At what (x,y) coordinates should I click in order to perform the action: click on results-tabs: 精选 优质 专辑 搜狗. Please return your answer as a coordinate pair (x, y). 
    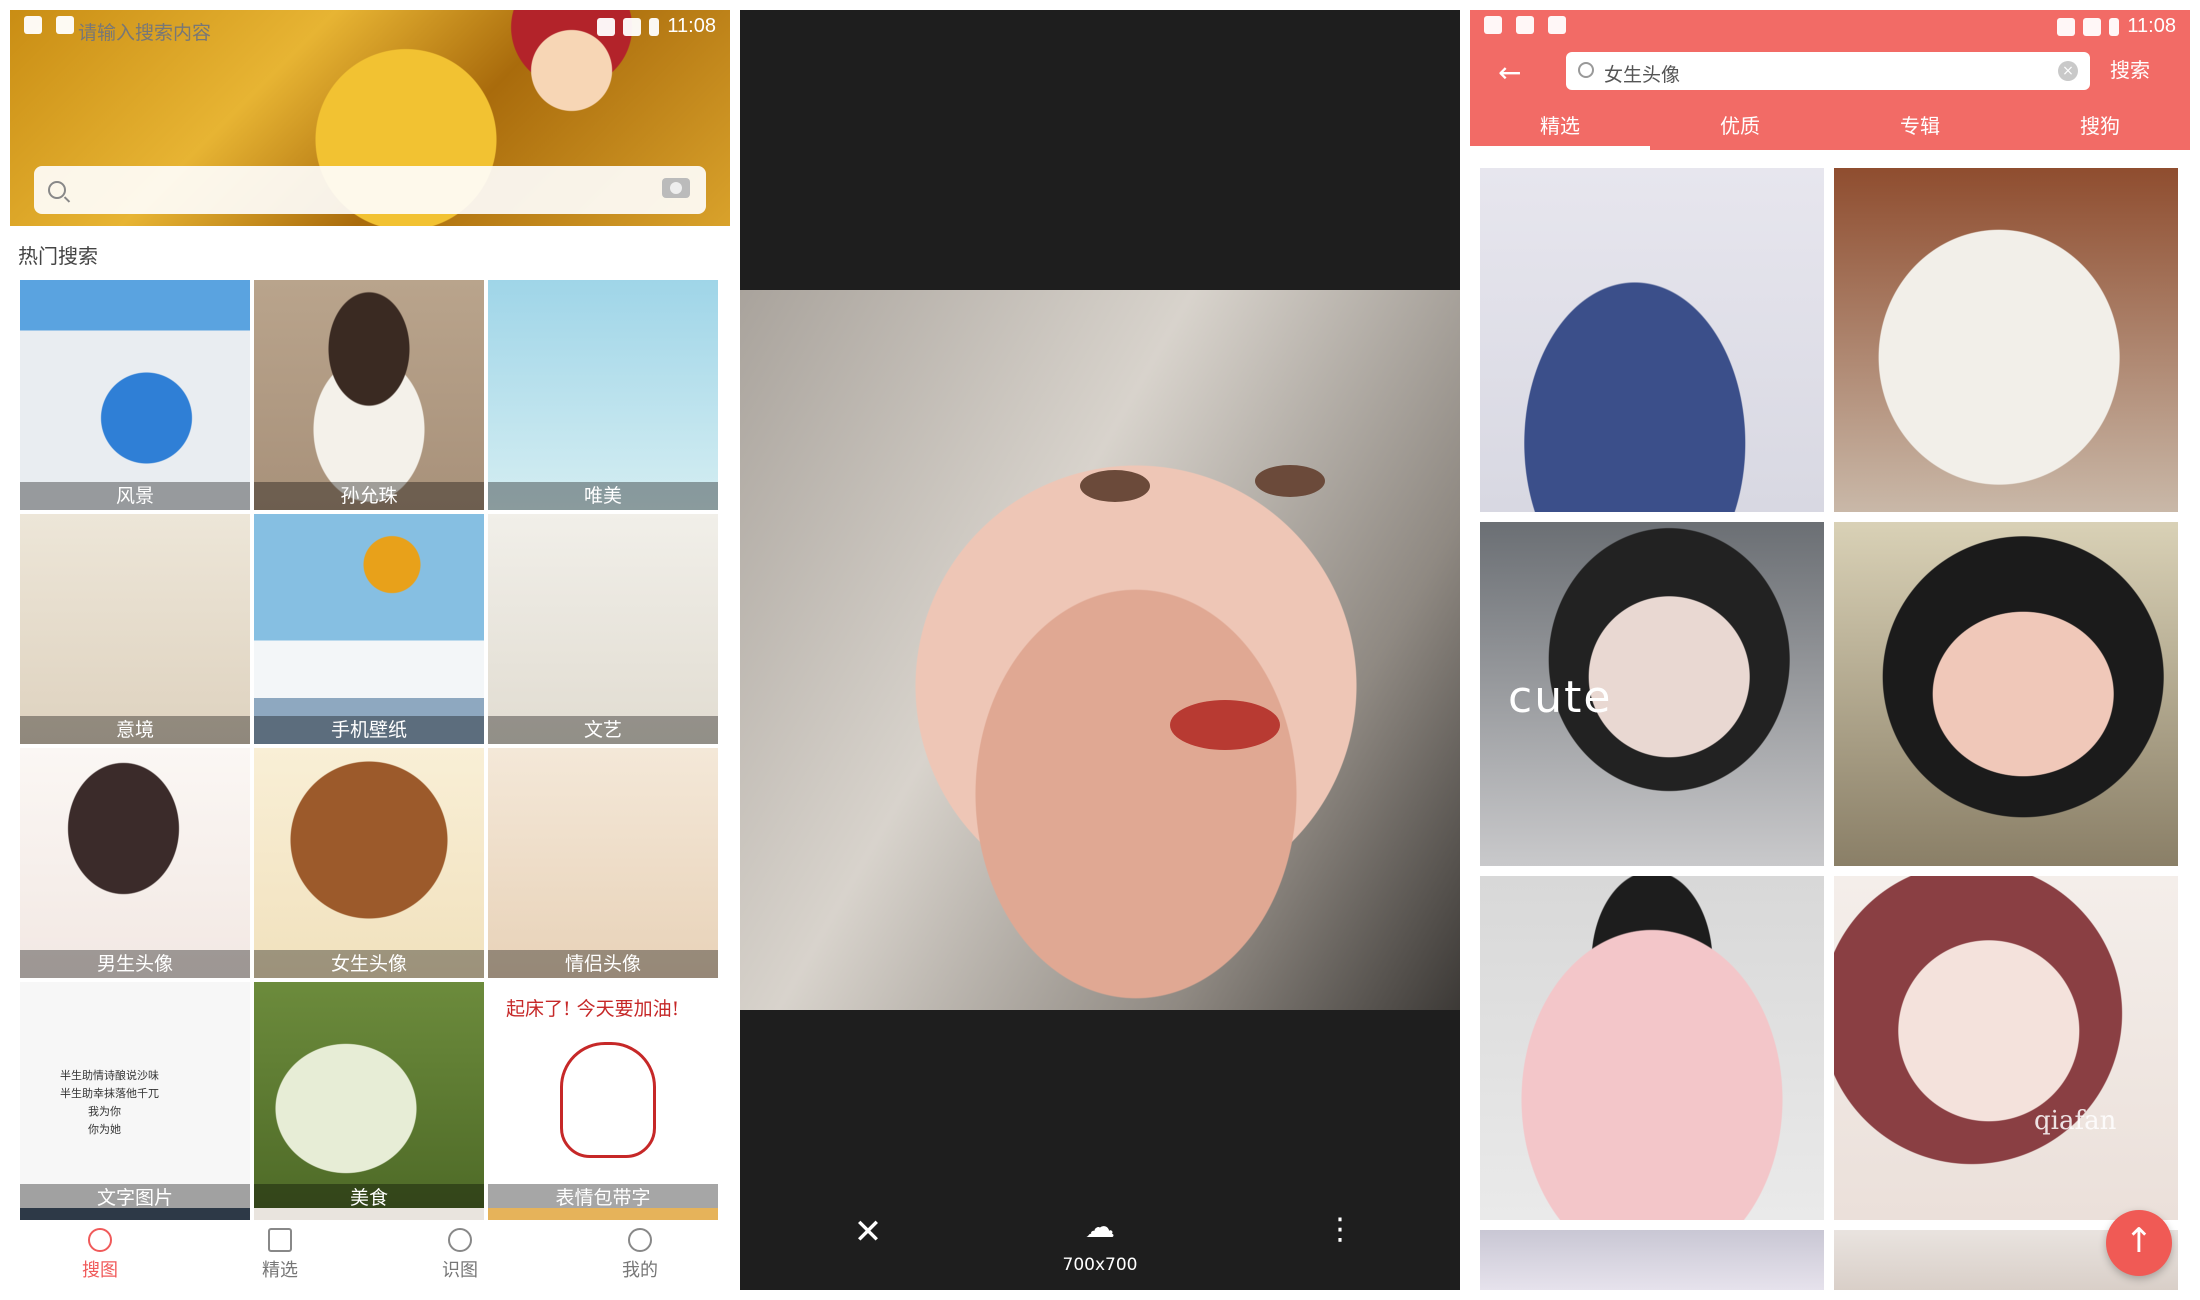
    Looking at the image, I should click on (1830, 128).